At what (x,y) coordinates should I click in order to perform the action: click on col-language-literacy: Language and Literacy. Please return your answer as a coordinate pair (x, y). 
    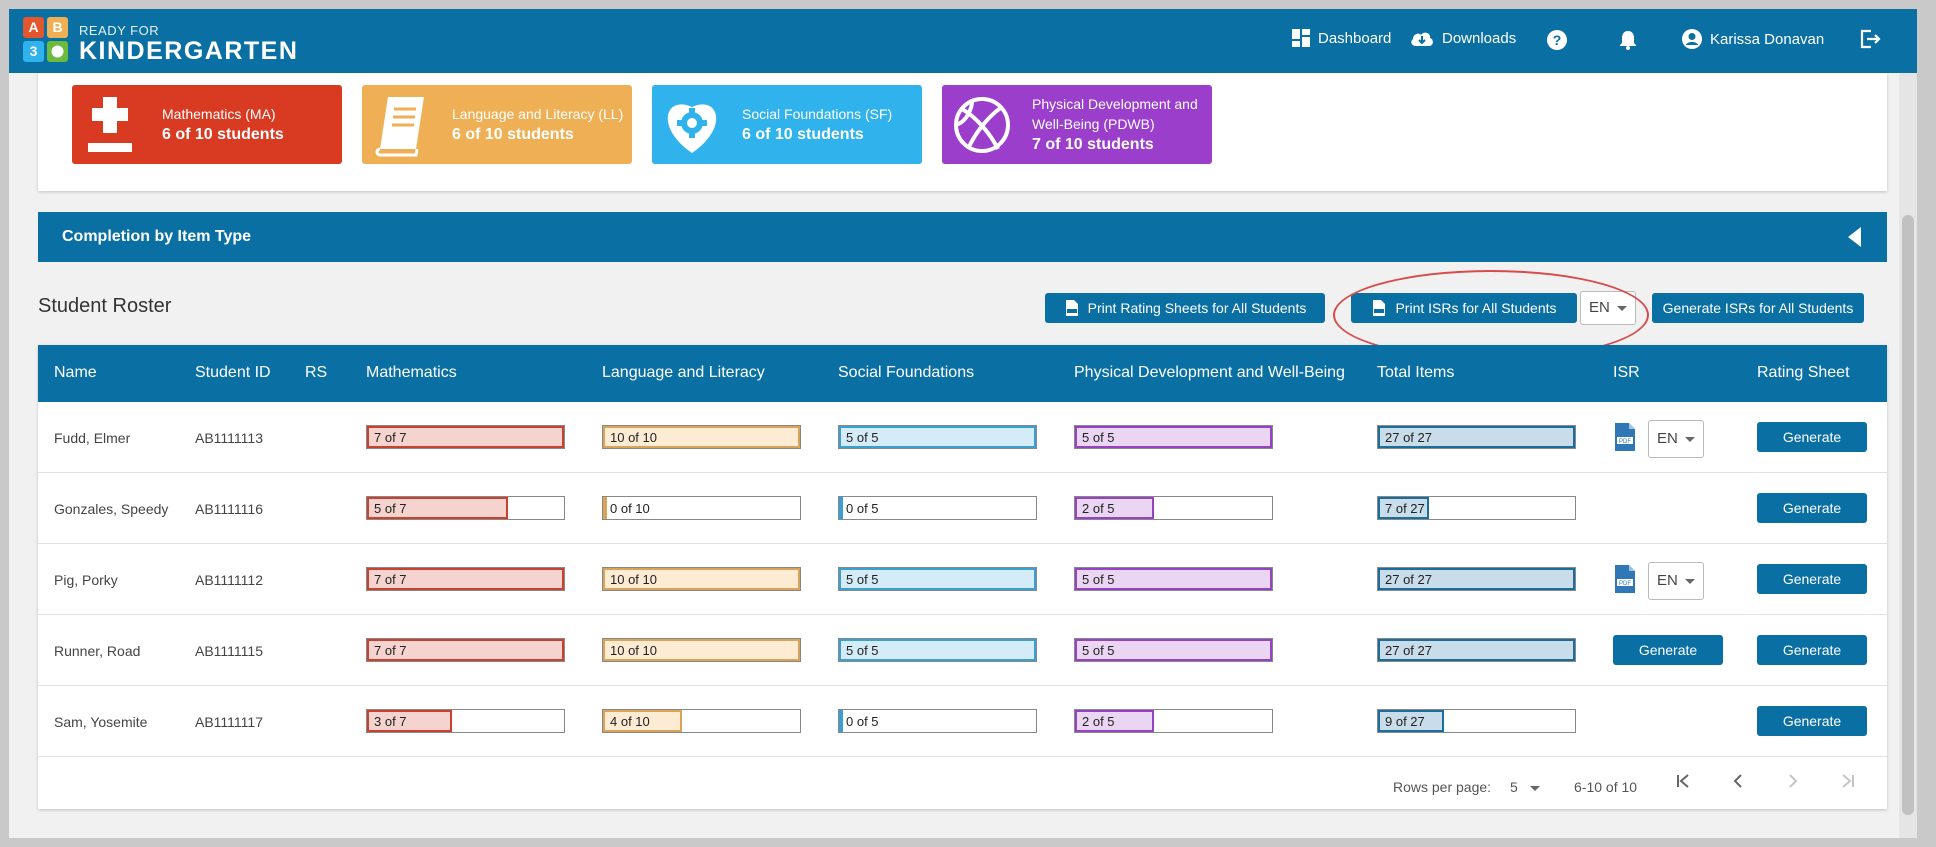
    Looking at the image, I should click on (683, 373).